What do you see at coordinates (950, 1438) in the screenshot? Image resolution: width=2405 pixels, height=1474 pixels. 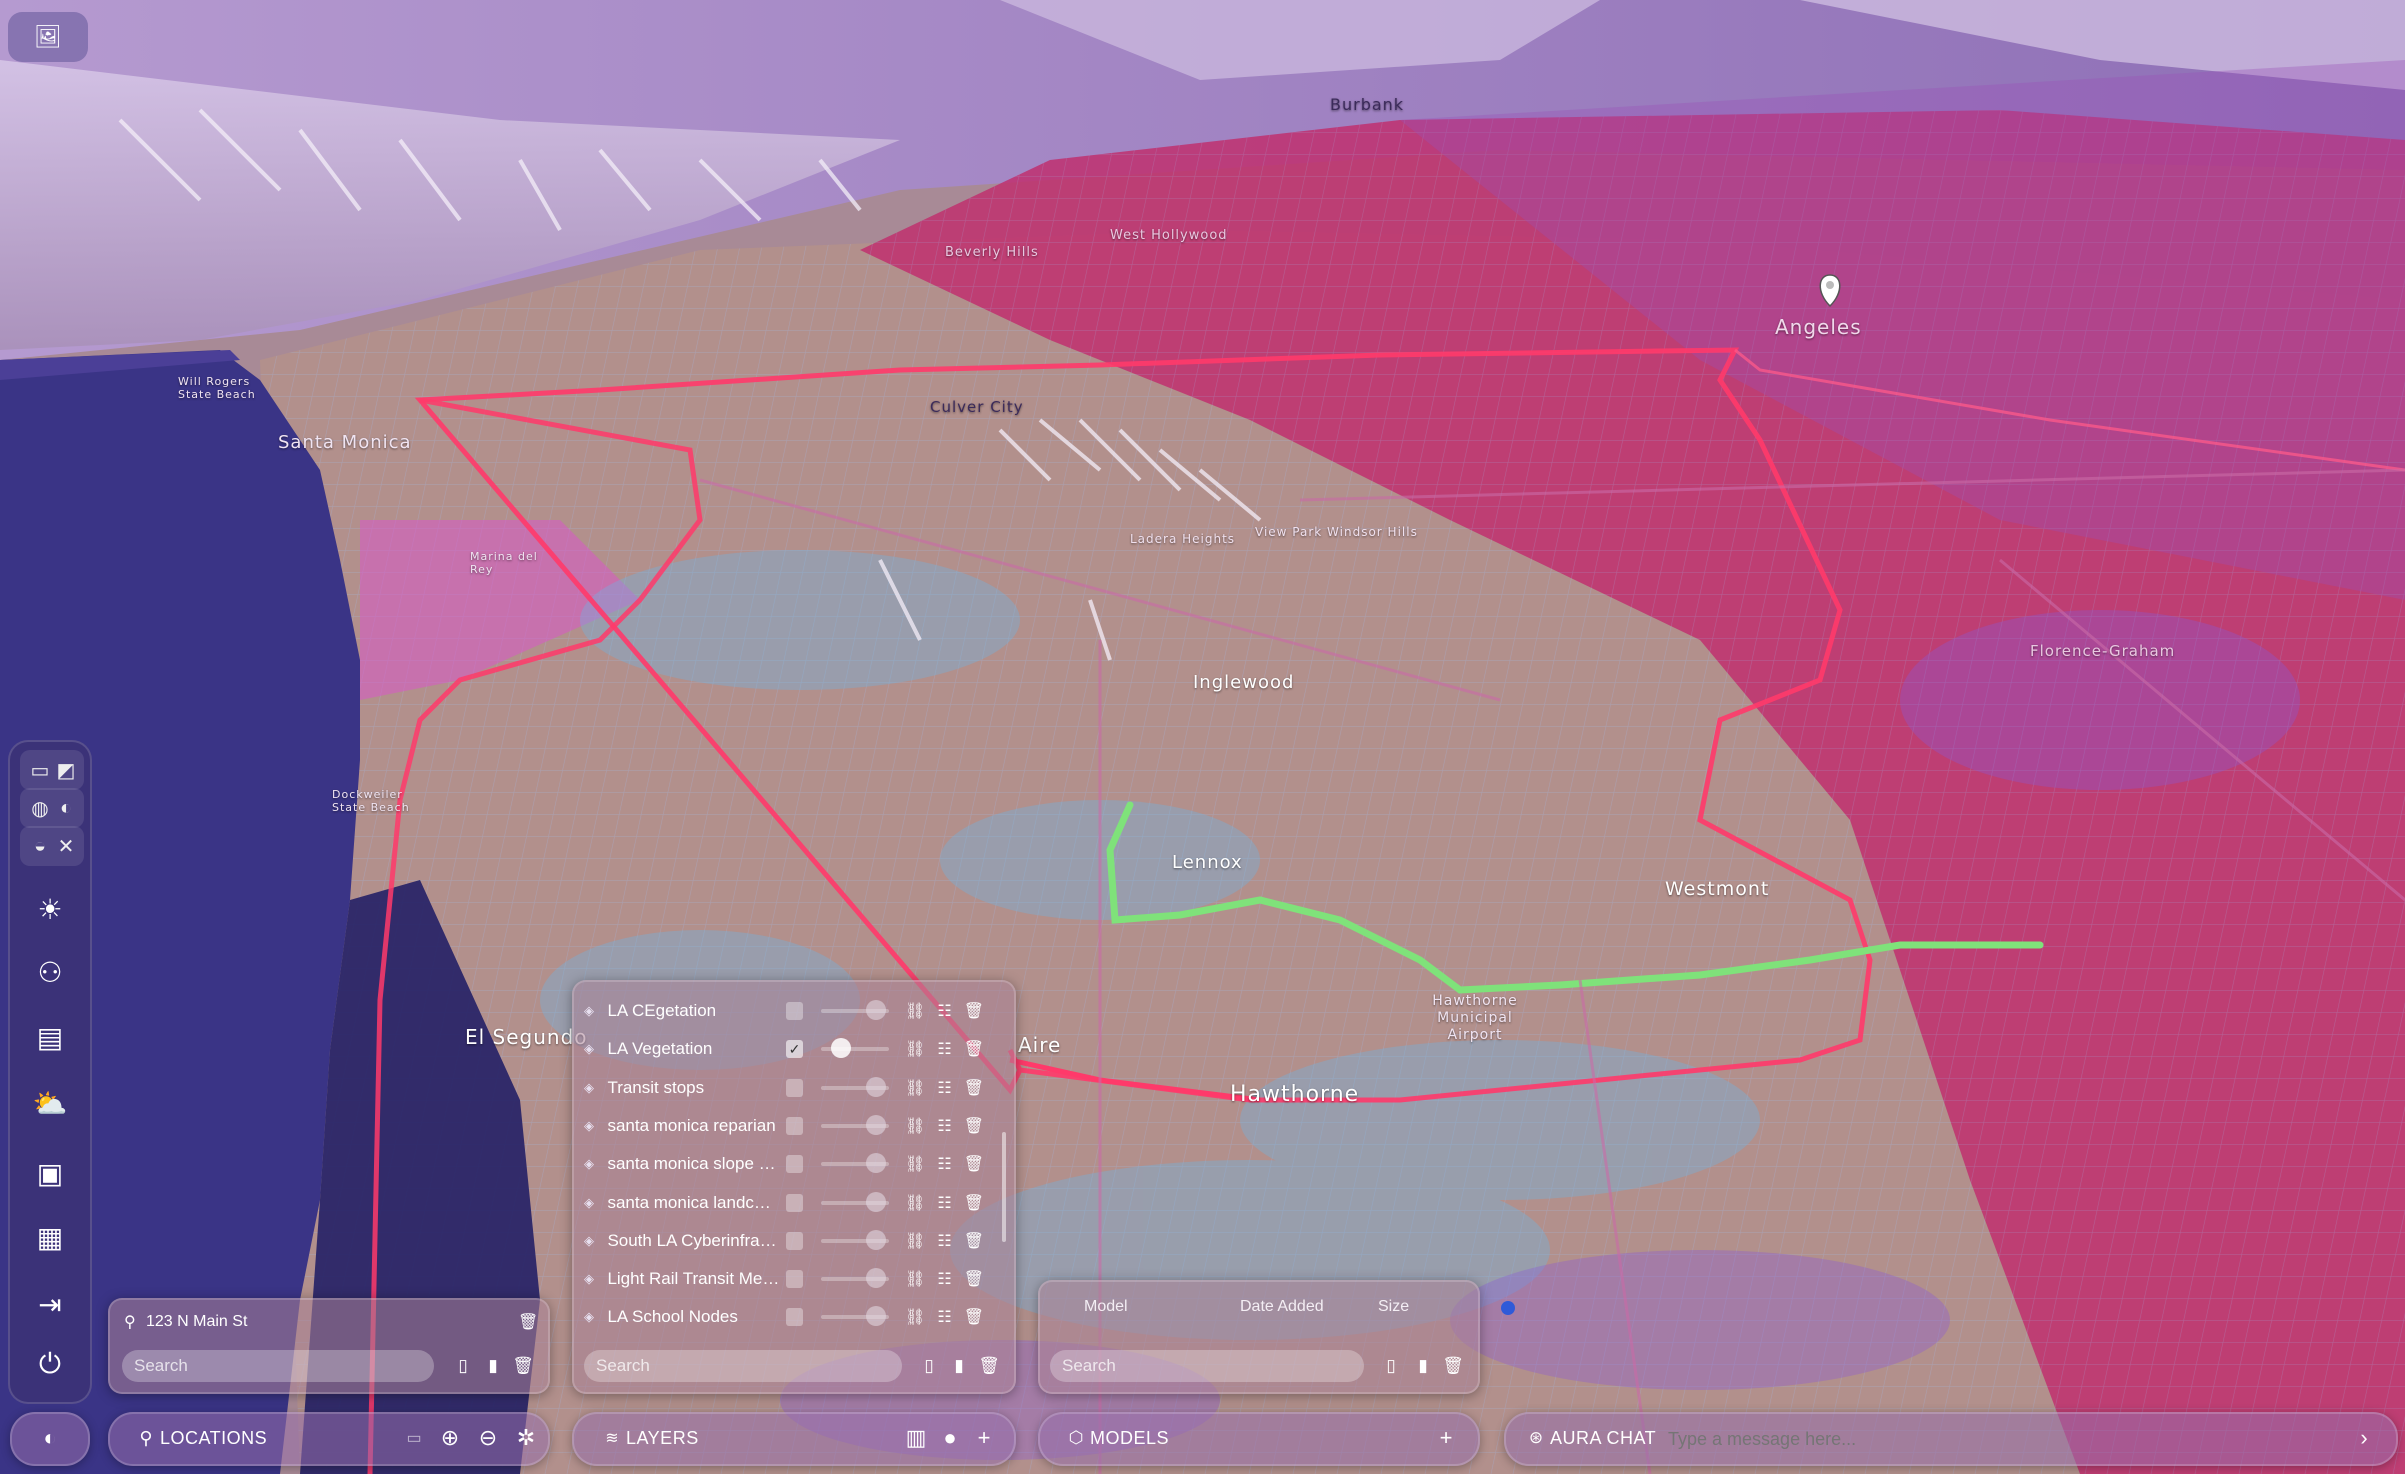 I see `circle-icon: ●` at bounding box center [950, 1438].